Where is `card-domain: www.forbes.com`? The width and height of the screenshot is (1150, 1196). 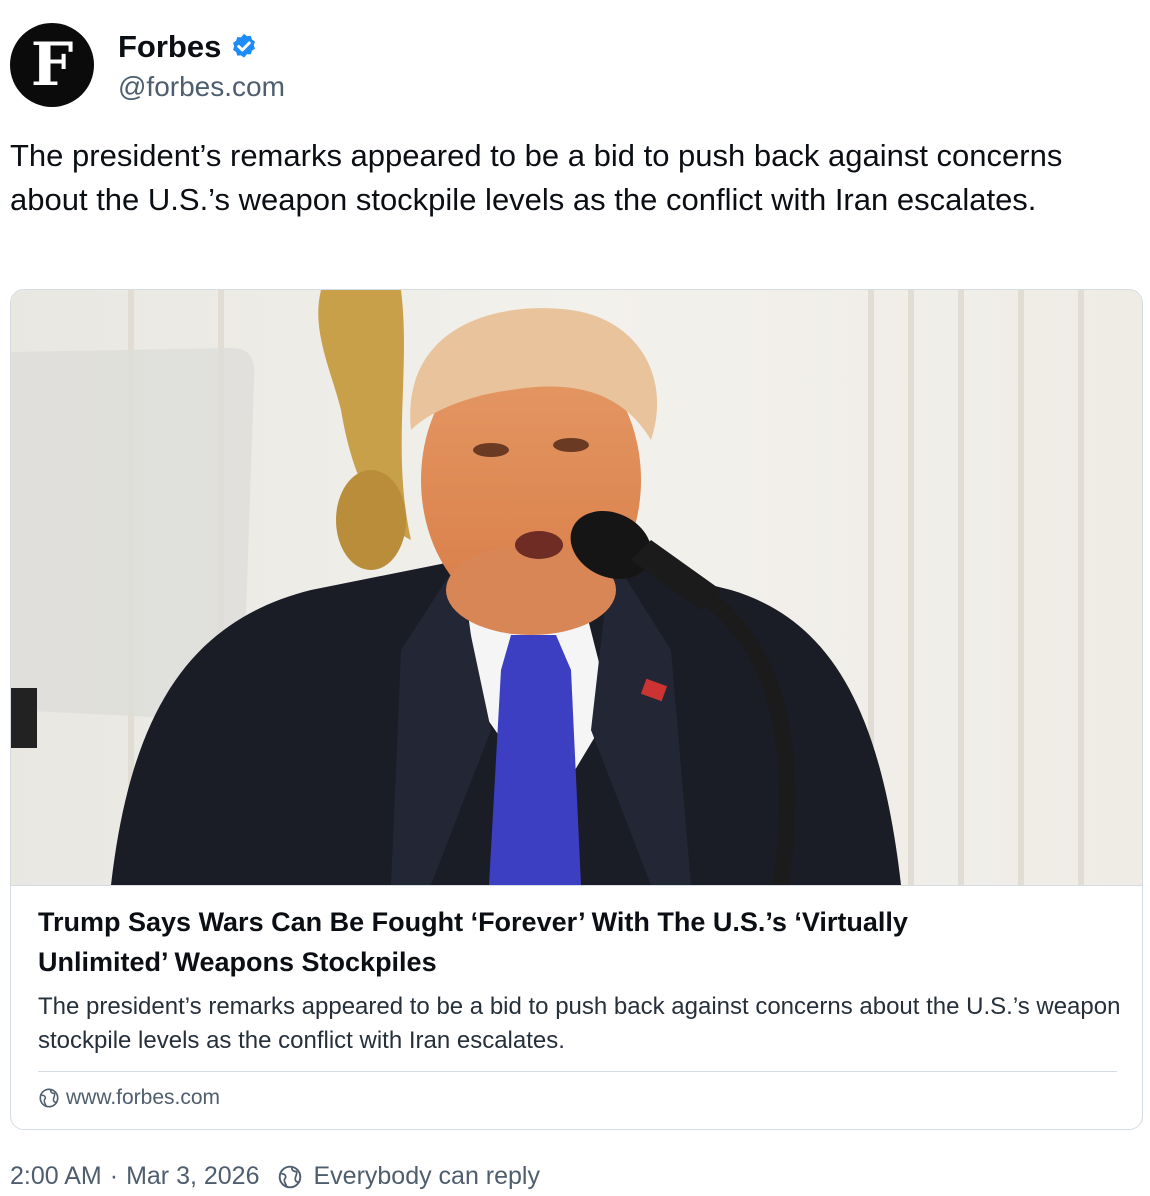 card-domain: www.forbes.com is located at coordinates (129, 1098).